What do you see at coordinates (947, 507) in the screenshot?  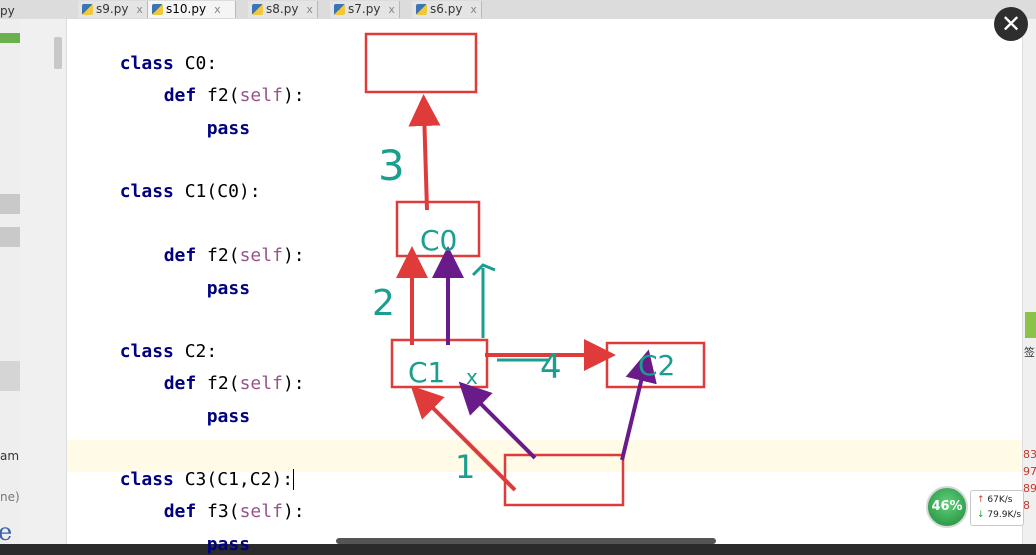 I see `cpu-usage-badge: 46%` at bounding box center [947, 507].